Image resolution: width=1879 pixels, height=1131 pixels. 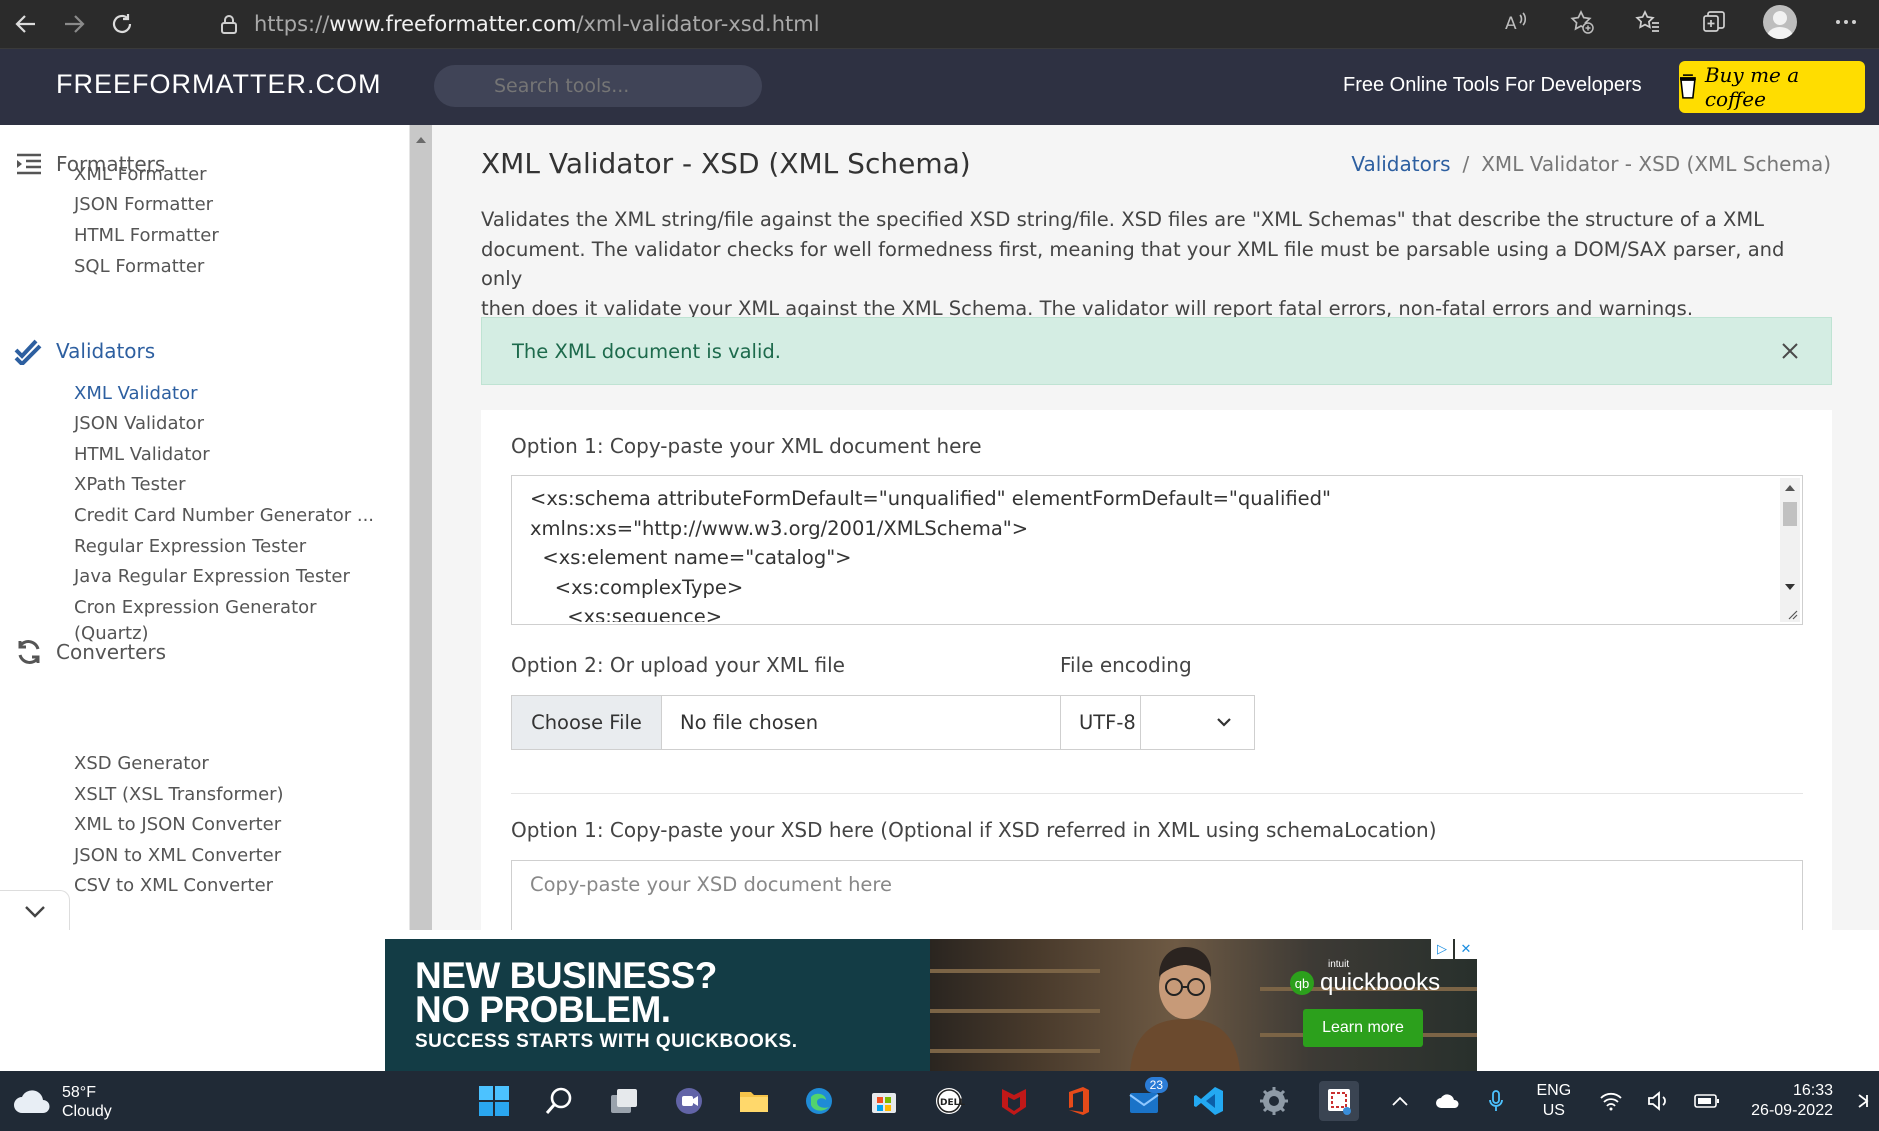 I want to click on svg-text: DELL, so click(x=952, y=1103).